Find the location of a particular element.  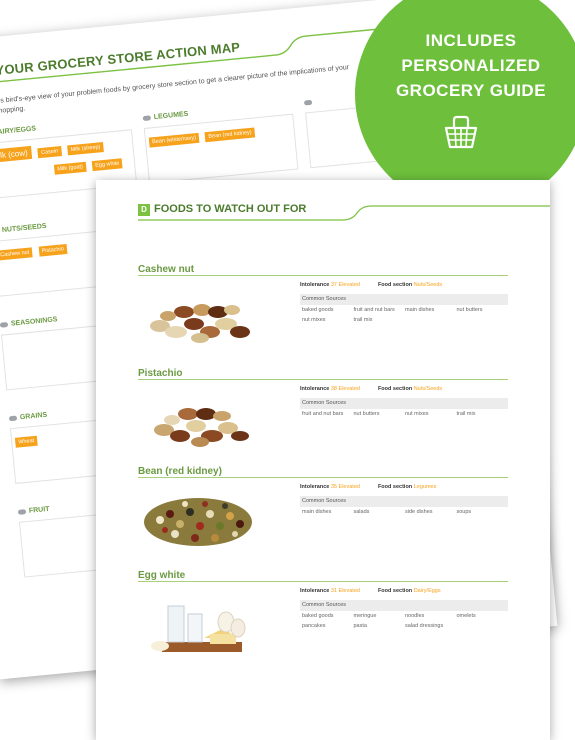

foods-title: FOODS TO WATCH OUT FOR is located at coordinates (230, 209).